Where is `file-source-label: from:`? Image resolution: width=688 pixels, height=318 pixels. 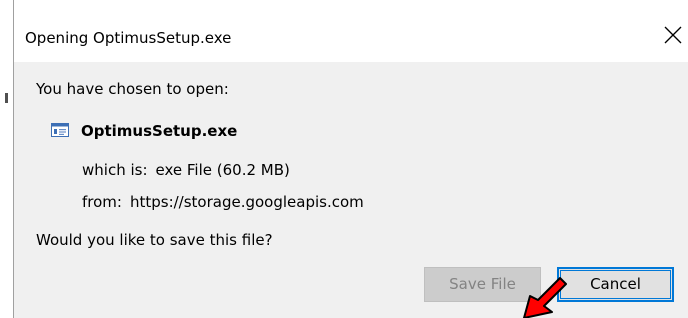 file-source-label: from: is located at coordinates (102, 202).